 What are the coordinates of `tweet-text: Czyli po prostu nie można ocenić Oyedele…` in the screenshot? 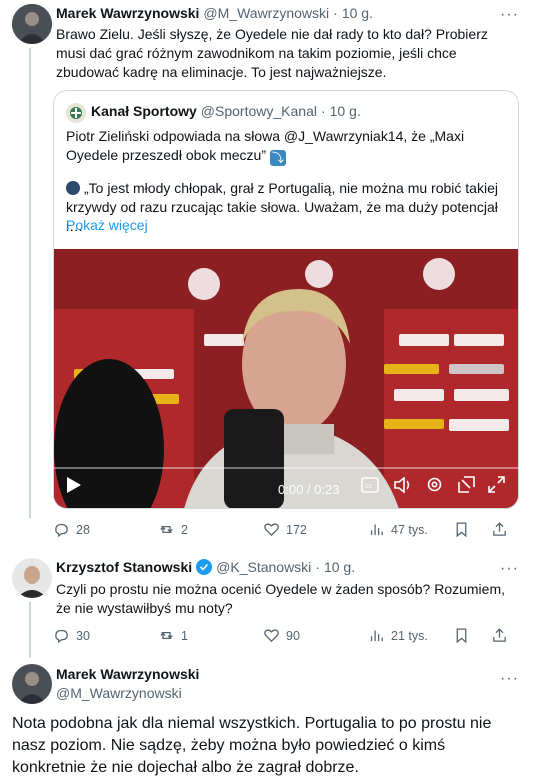 It's located at (281, 598).